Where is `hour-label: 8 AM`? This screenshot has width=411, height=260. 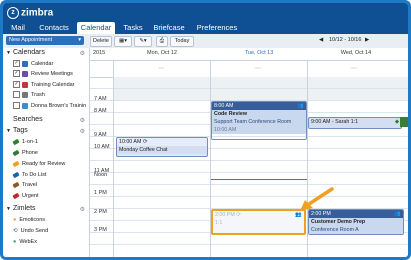
hour-label: 8 AM is located at coordinates (100, 111).